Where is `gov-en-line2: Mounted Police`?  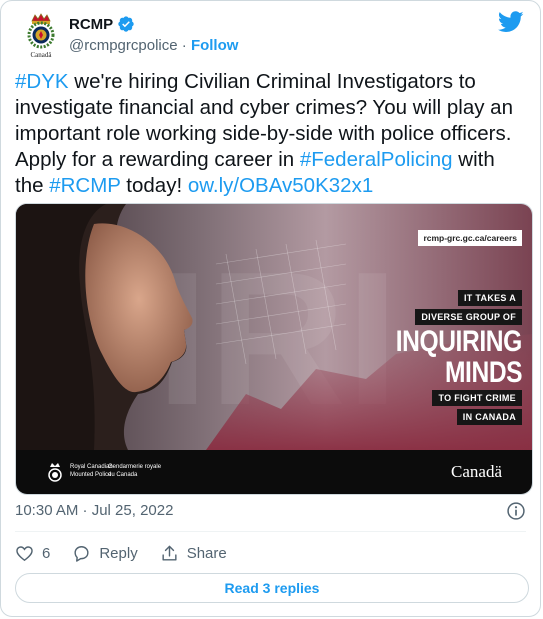
gov-en-line2: Mounted Police is located at coordinates (91, 474).